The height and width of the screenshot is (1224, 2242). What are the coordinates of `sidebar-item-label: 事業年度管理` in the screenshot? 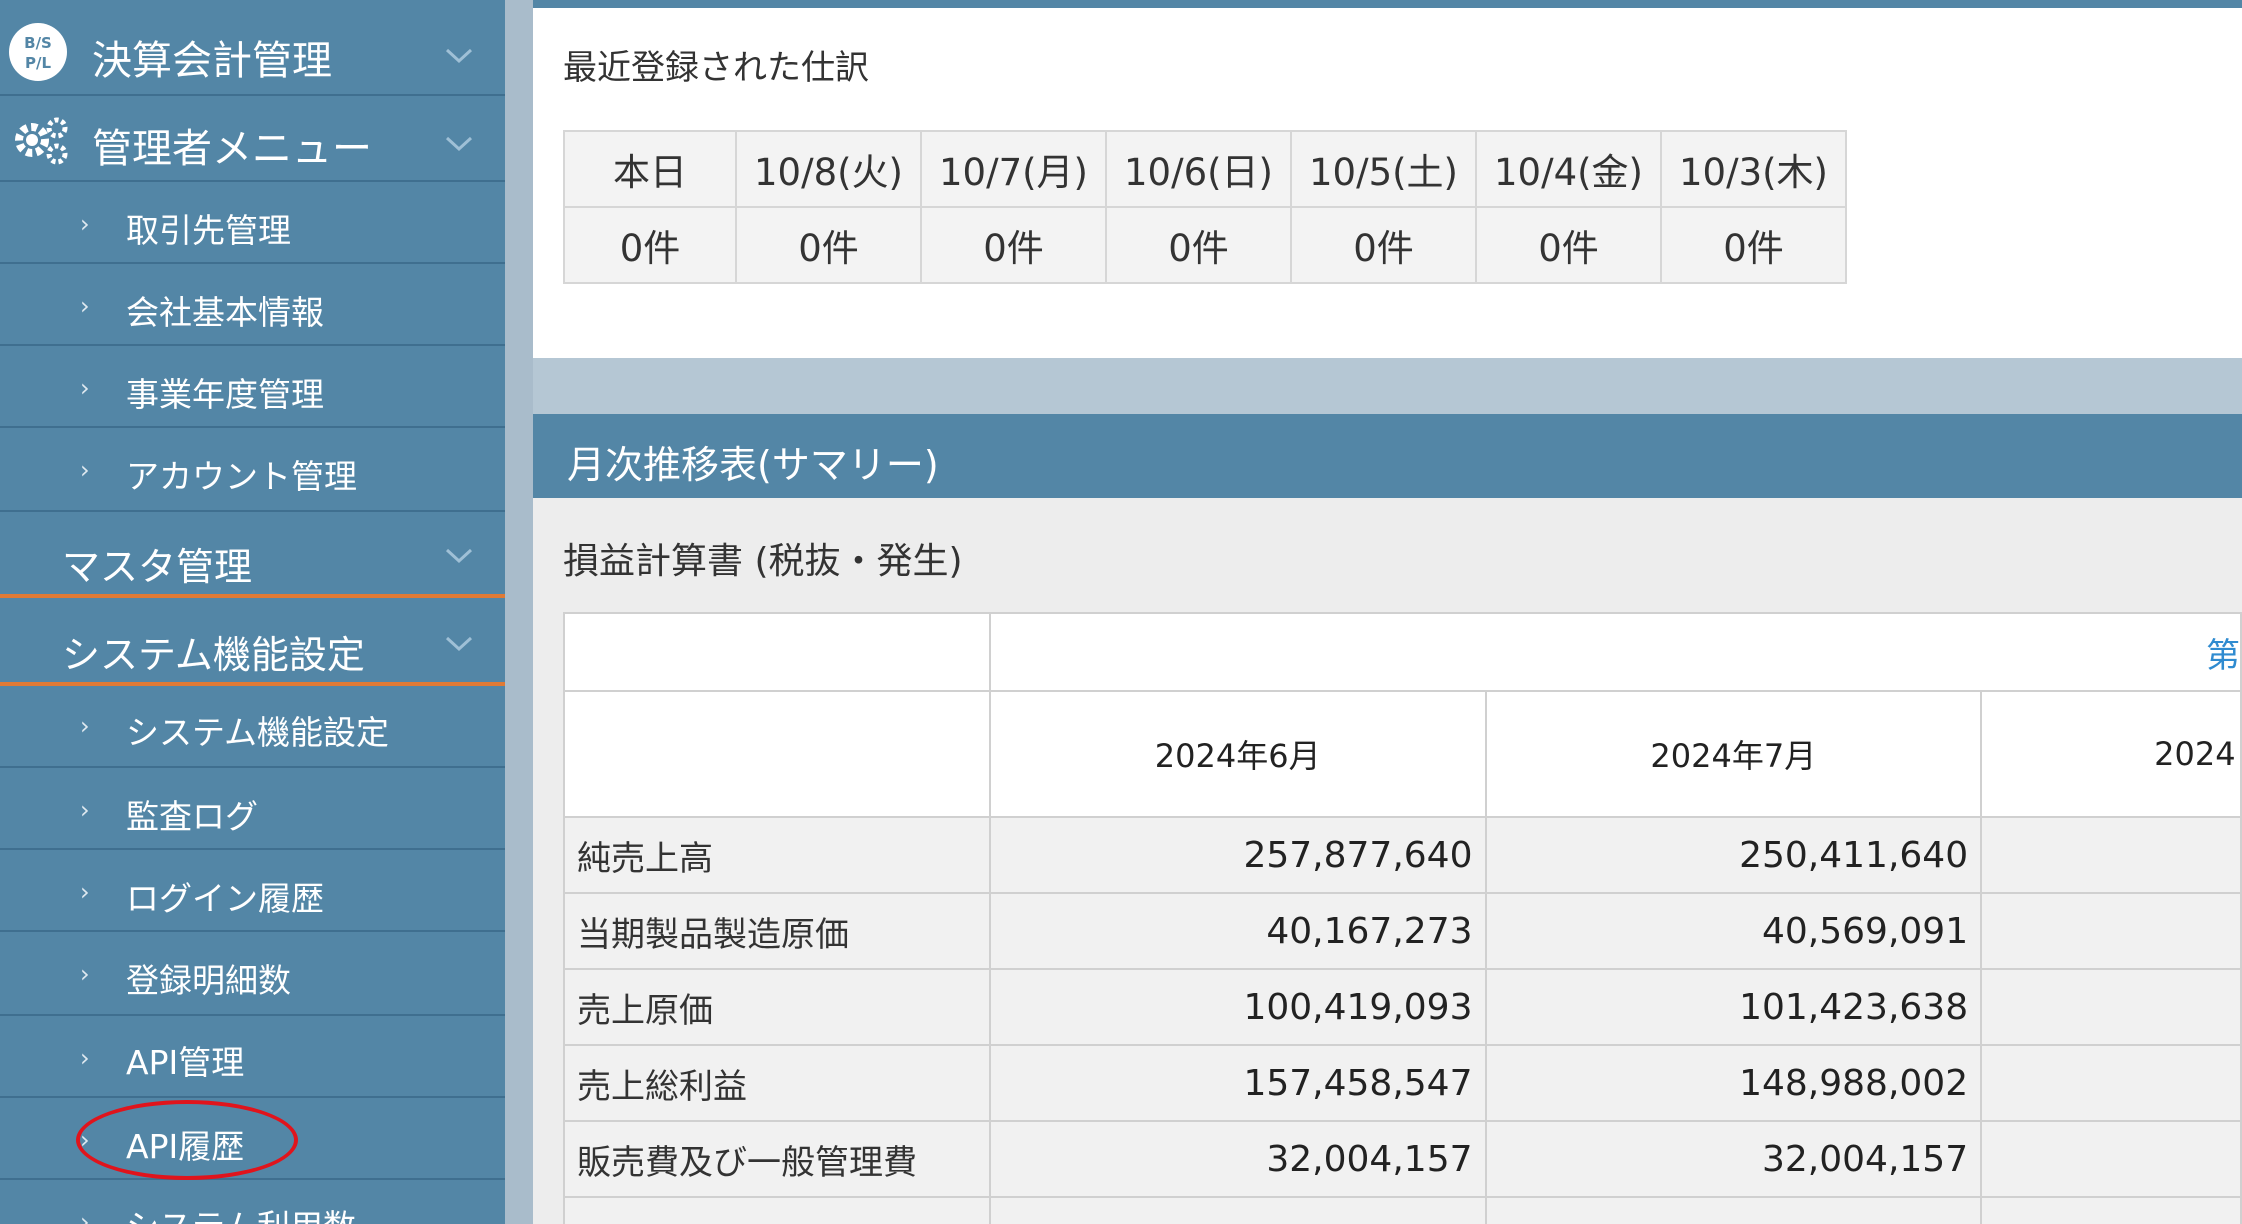 It's located at (225, 394).